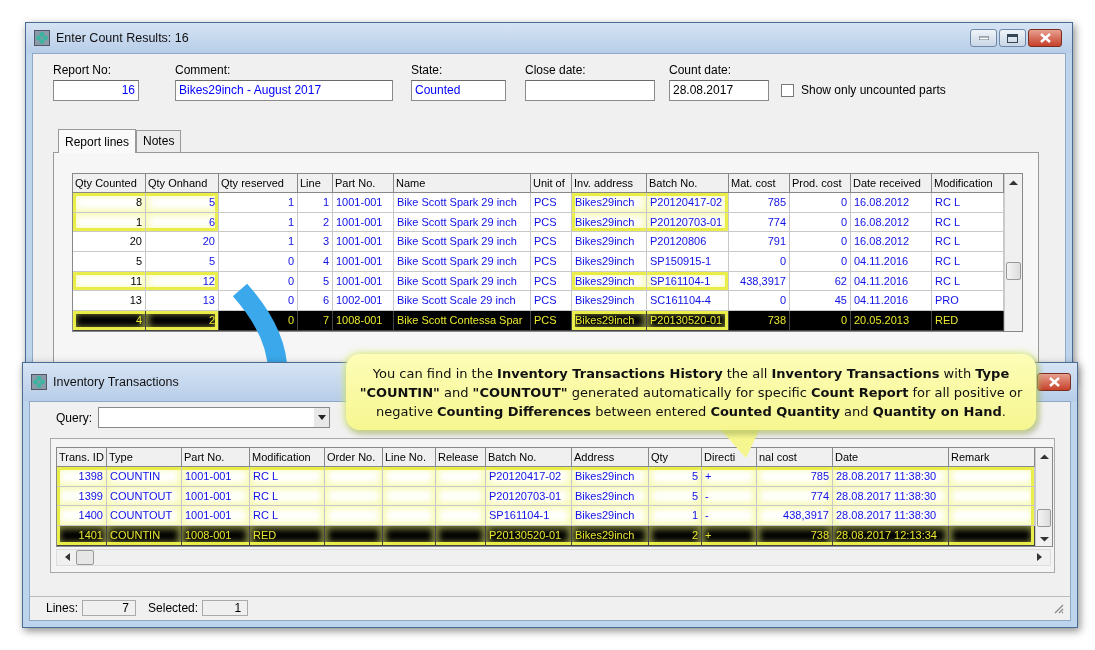 The width and height of the screenshot is (1095, 650). Describe the element at coordinates (820, 281) in the screenshot. I see `table-cell: 62` at that location.